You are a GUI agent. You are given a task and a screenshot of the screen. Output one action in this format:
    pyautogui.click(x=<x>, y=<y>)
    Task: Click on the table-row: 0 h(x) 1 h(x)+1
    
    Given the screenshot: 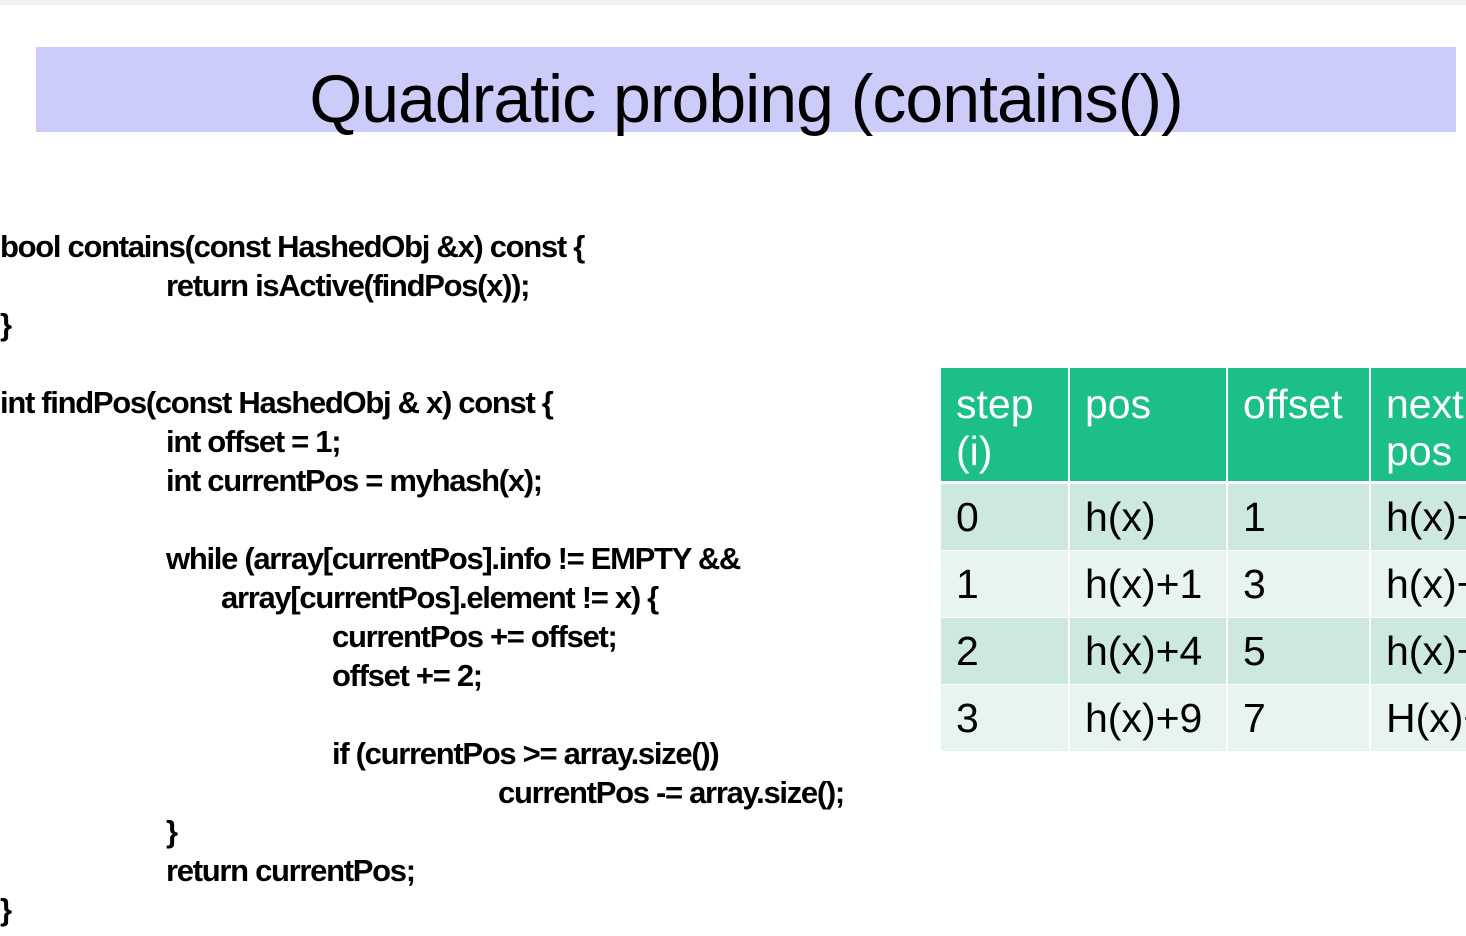 What is the action you would take?
    pyautogui.click(x=1203, y=516)
    